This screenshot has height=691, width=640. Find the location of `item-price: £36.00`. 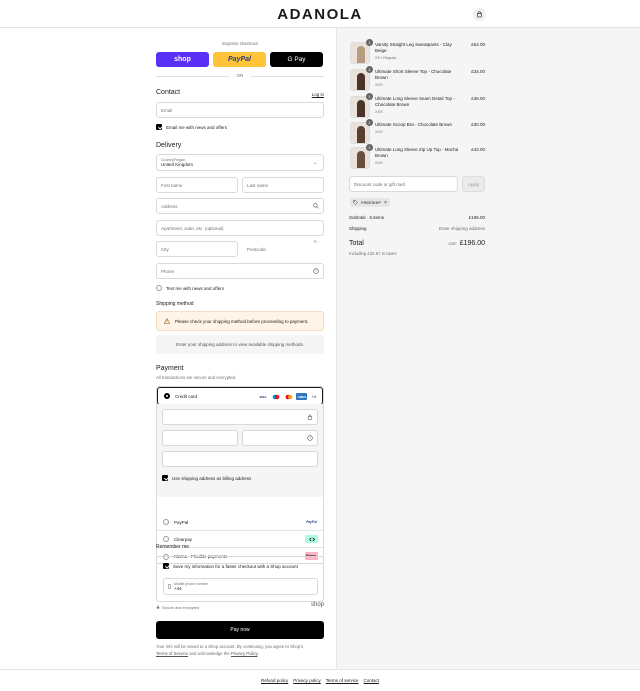

item-price: £36.00 is located at coordinates (478, 98).